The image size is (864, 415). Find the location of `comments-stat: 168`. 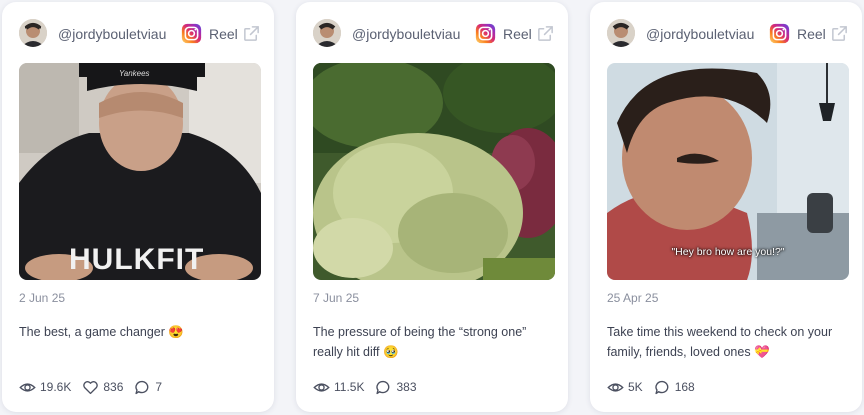

comments-stat: 168 is located at coordinates (674, 387).